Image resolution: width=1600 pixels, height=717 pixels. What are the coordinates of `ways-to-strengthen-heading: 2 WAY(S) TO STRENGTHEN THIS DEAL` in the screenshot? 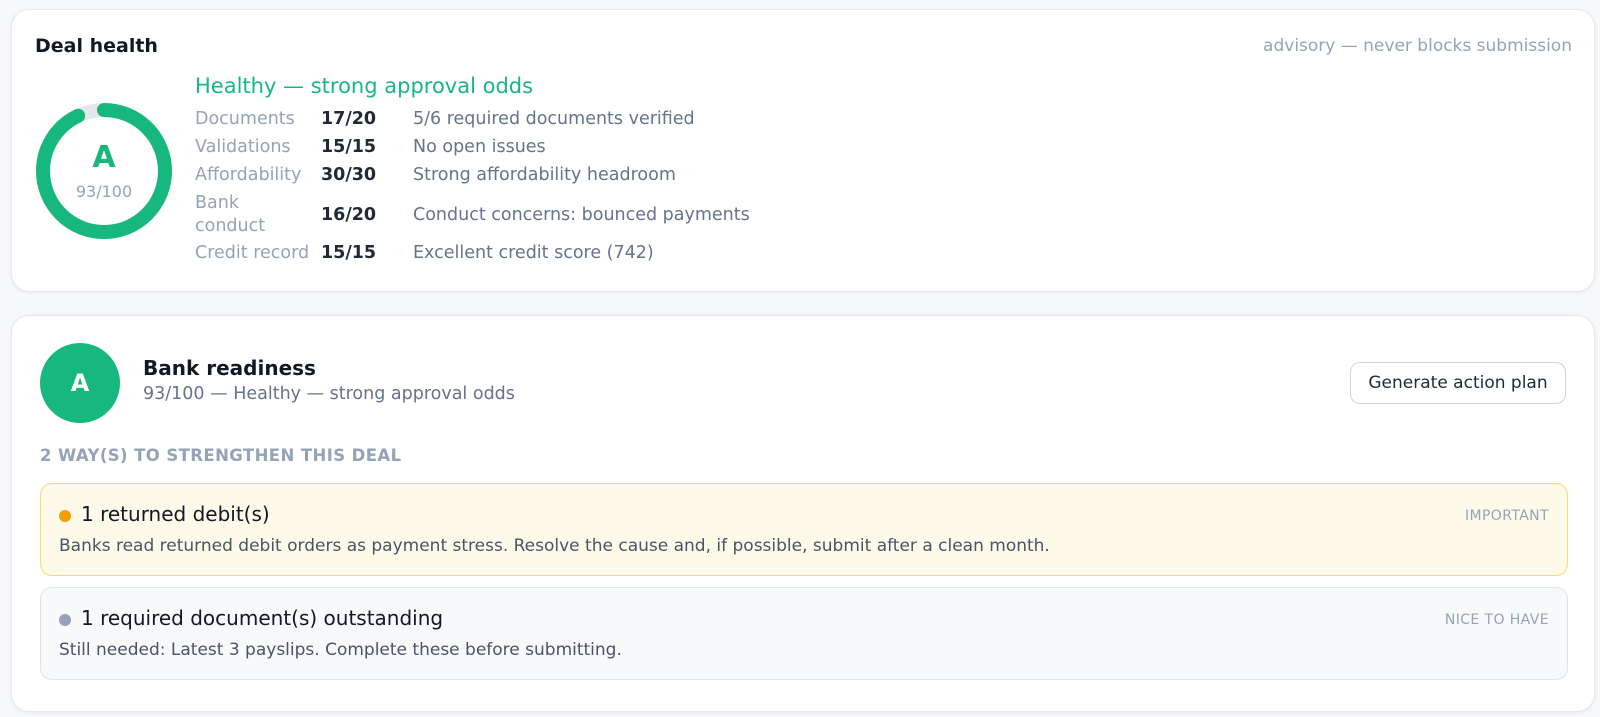 It's located at (221, 455).